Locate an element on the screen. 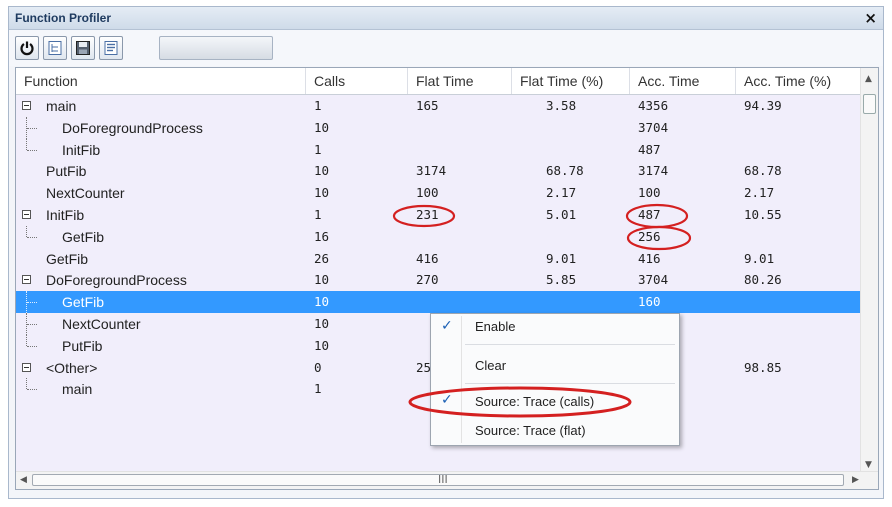  function-name: NextCounter is located at coordinates (85, 193).